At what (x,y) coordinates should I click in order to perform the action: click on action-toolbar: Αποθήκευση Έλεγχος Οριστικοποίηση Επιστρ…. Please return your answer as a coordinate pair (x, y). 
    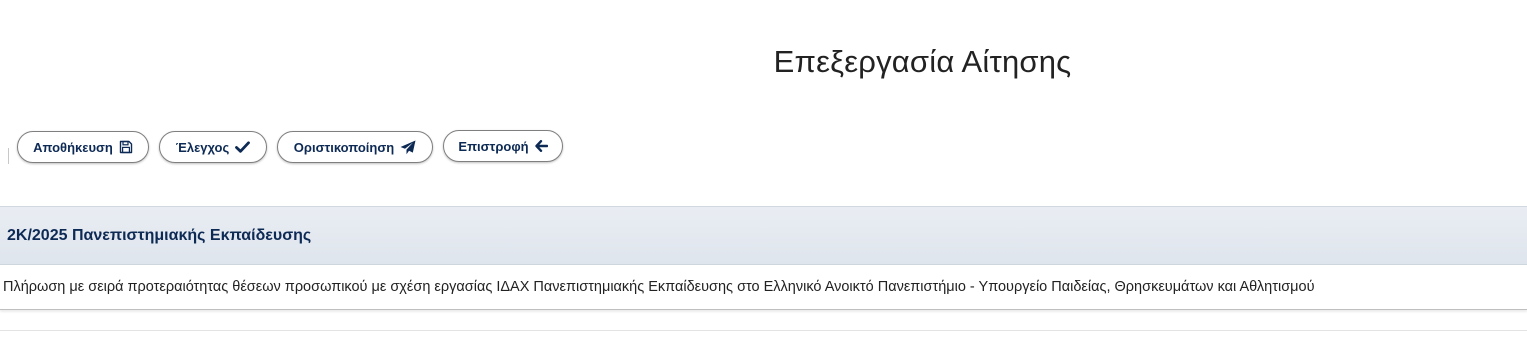
    Looking at the image, I should click on (281, 148).